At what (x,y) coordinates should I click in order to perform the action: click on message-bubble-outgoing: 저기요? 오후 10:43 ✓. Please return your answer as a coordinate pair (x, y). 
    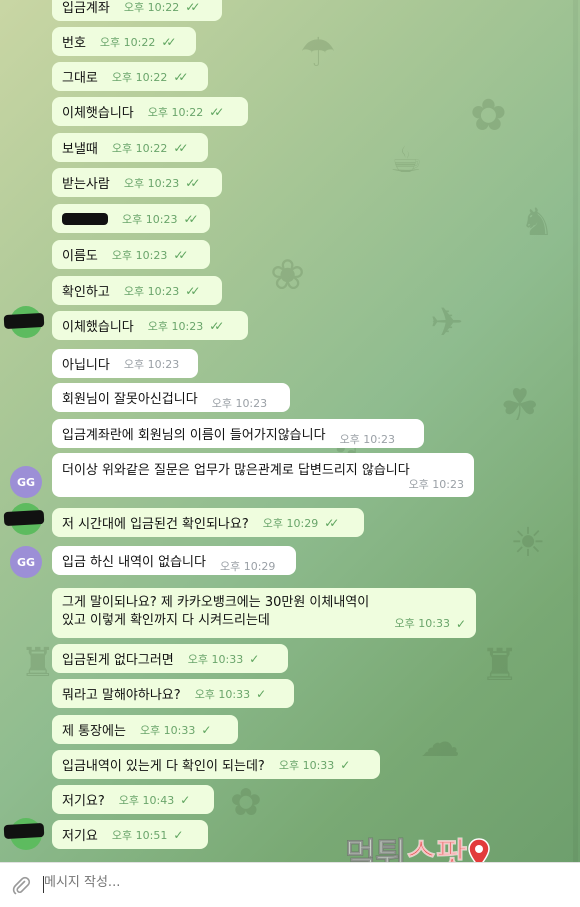
    Looking at the image, I should click on (133, 799).